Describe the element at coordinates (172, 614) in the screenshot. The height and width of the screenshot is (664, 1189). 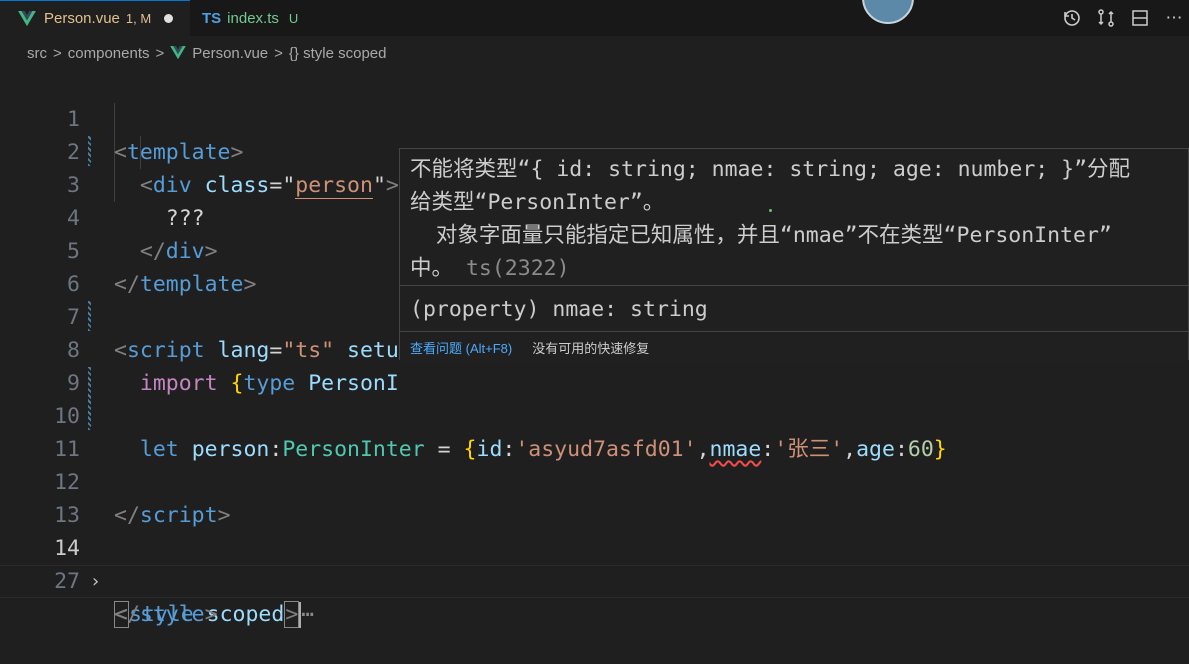
I see `tag-name: style` at that location.